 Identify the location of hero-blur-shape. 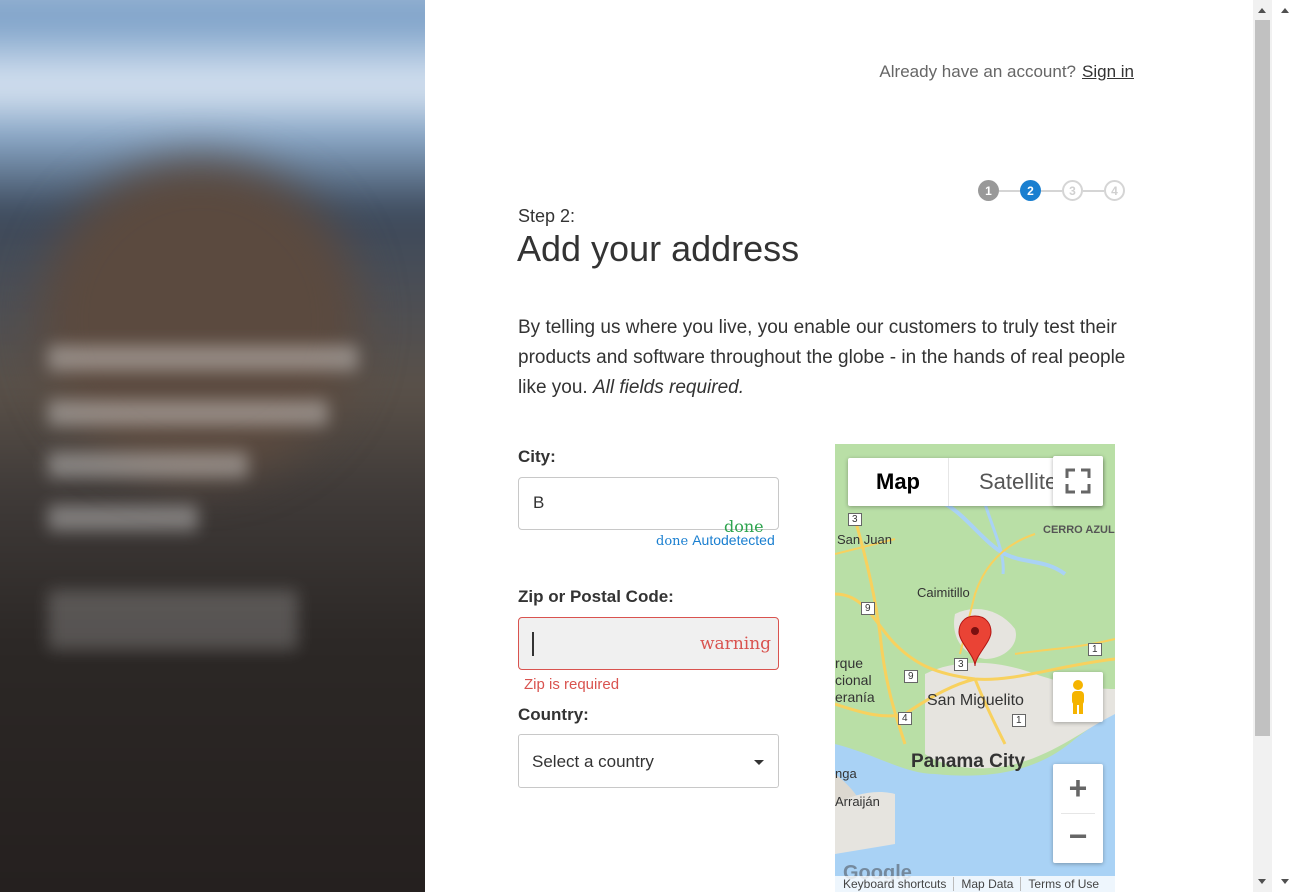
(200, 320).